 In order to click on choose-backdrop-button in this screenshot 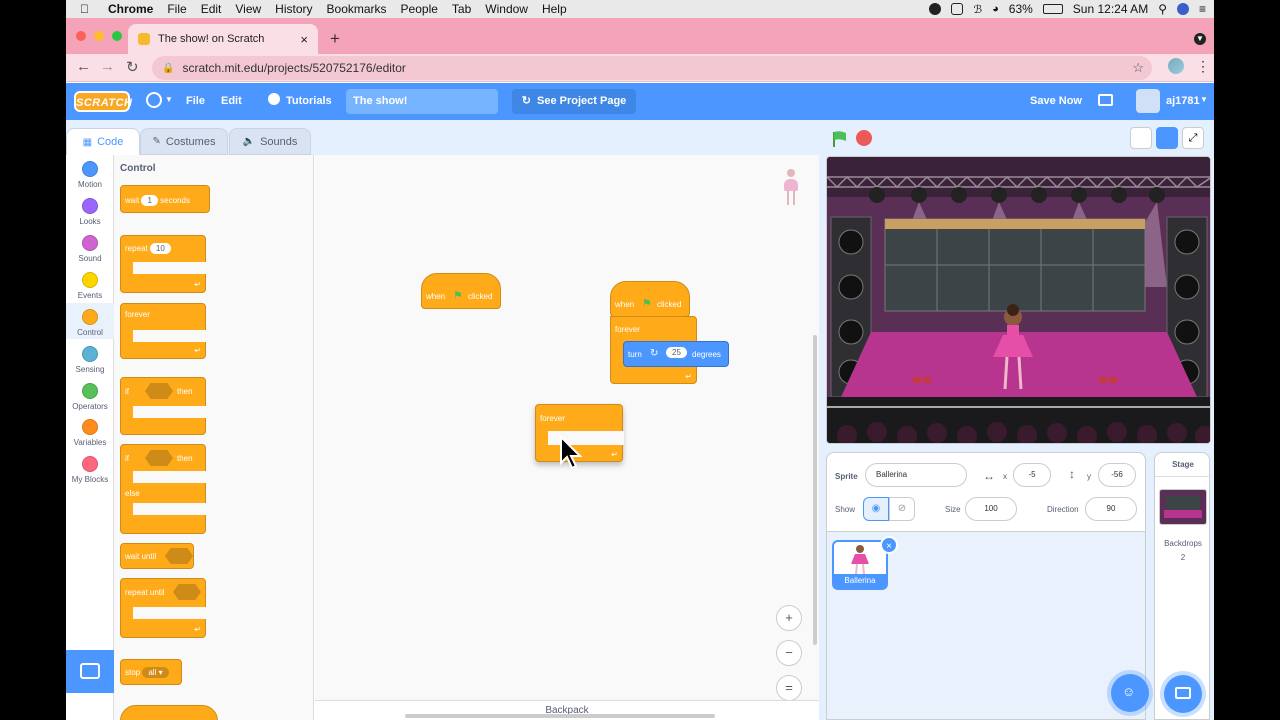, I will do `click(1183, 694)`.